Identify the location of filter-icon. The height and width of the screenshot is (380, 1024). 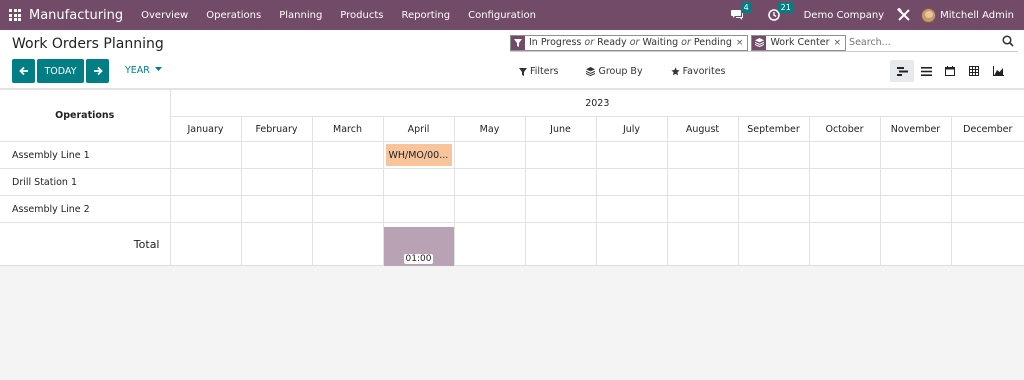
(518, 42).